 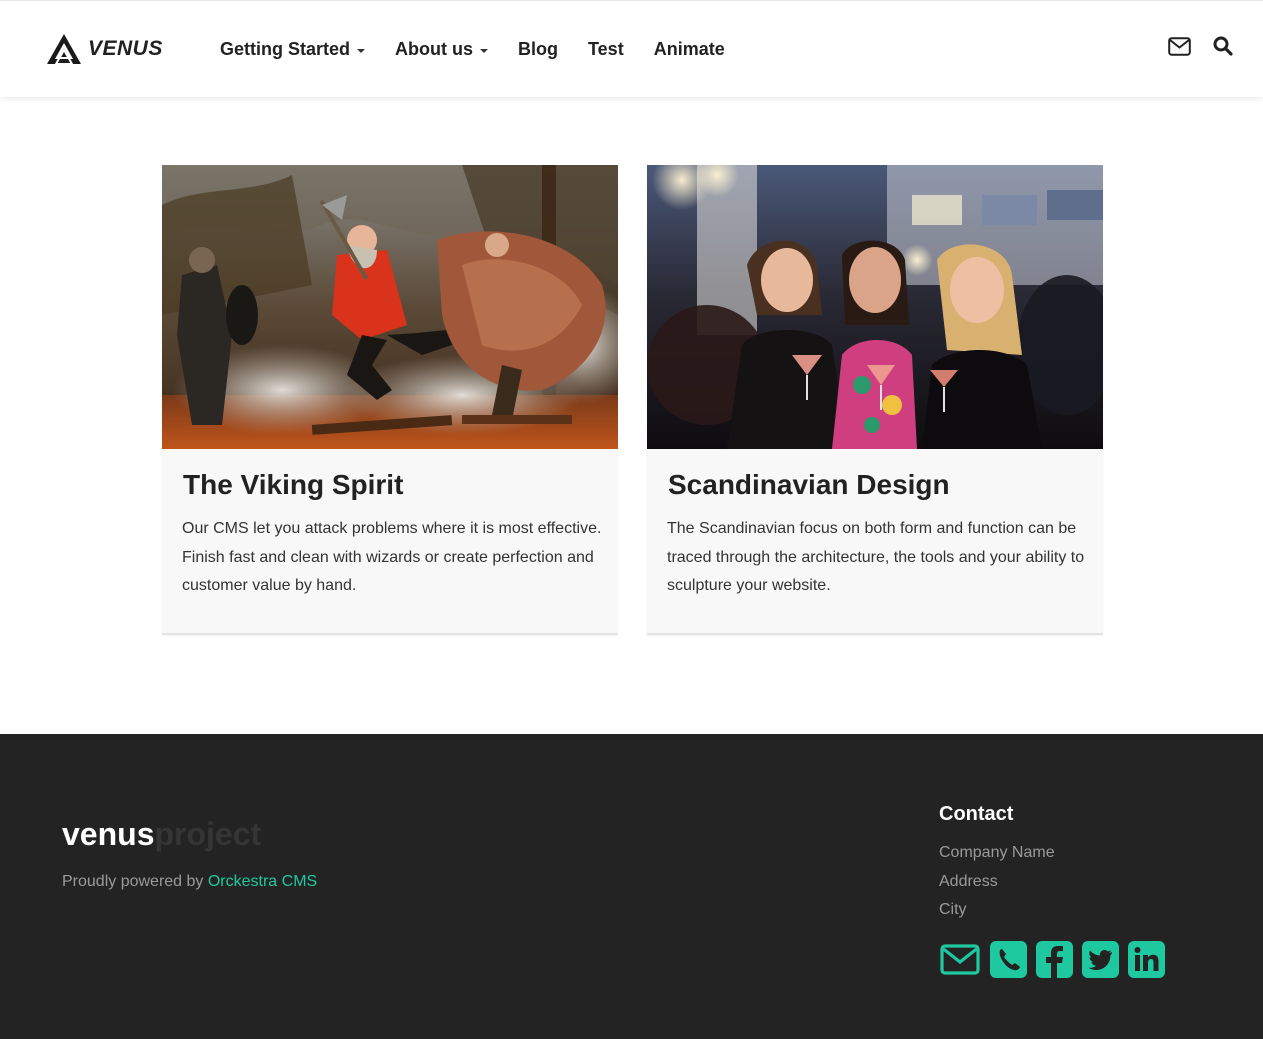 I want to click on nav-item-test: Test, so click(x=606, y=49).